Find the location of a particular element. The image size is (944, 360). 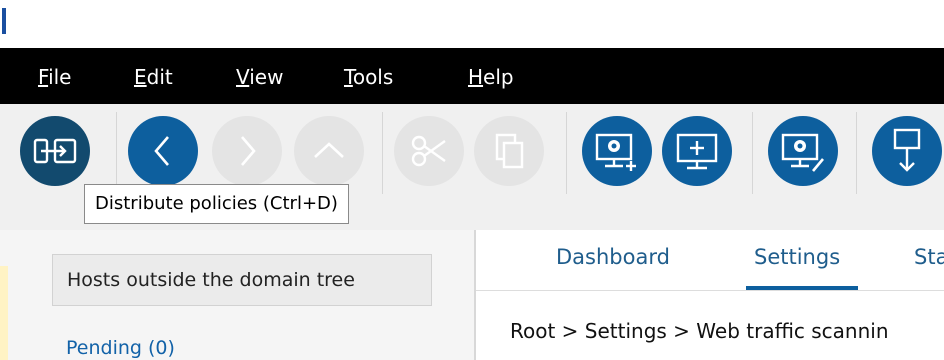

copy-icon is located at coordinates (509, 151).